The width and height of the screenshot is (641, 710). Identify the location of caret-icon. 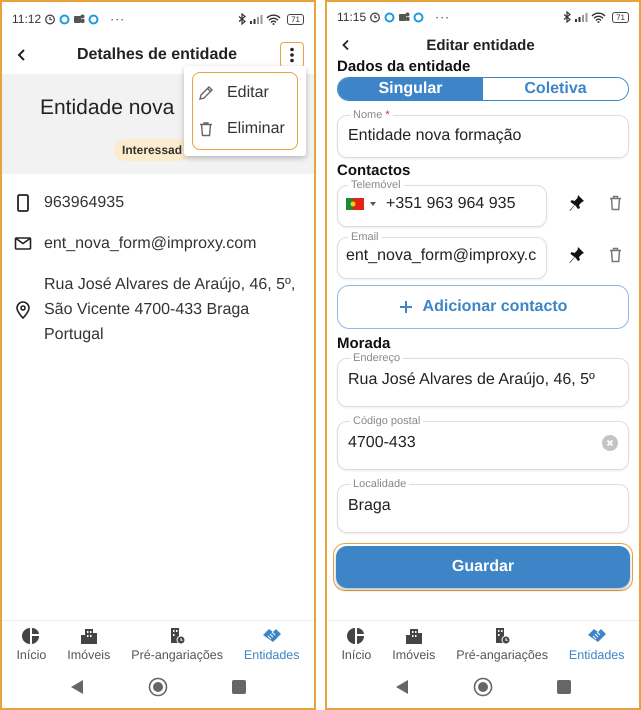
(373, 204).